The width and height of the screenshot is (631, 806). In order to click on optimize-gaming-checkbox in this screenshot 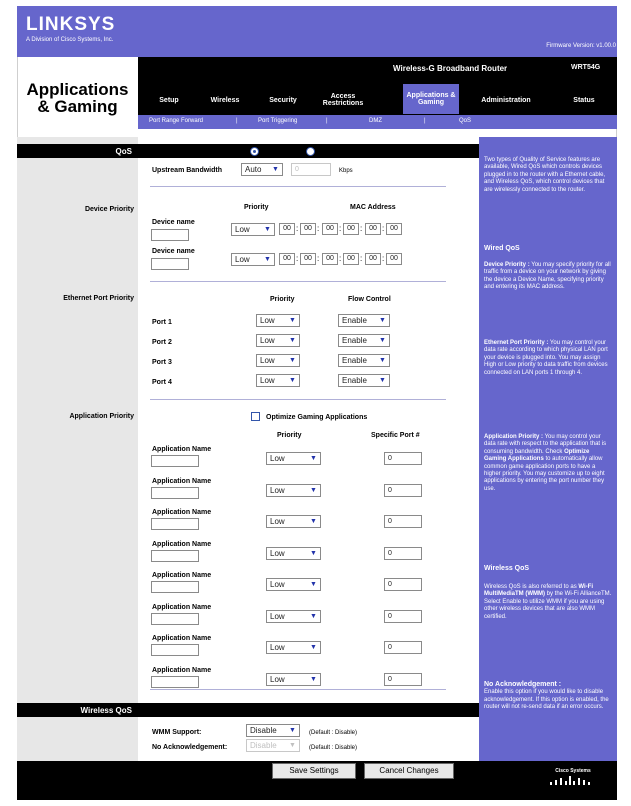, I will do `click(255, 416)`.